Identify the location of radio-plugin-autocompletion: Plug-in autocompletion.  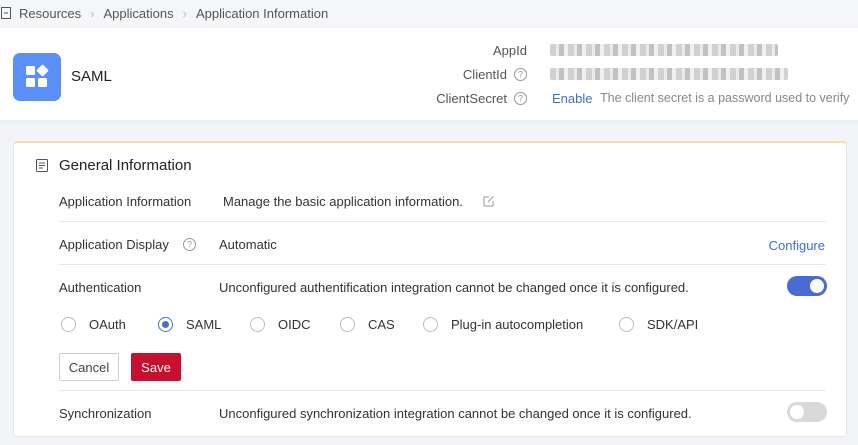
(503, 324).